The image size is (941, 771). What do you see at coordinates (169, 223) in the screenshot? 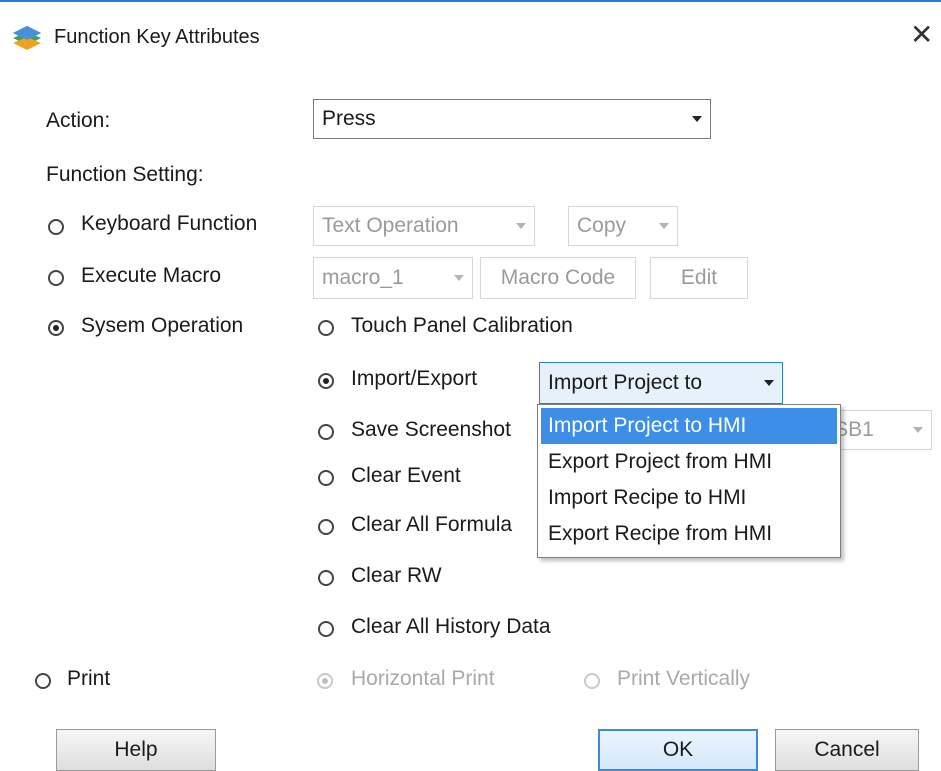
I see `keyboard-function-label: Keyboard Function` at bounding box center [169, 223].